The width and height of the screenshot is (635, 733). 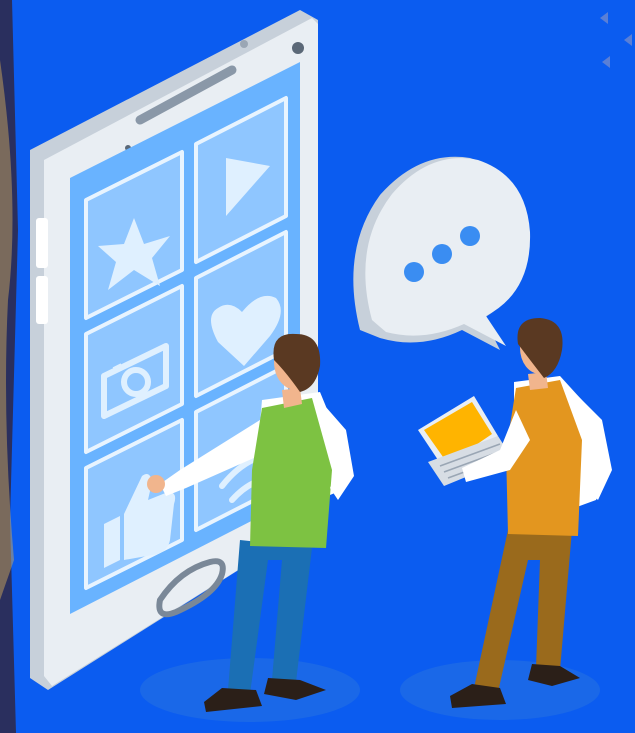 I want to click on front-camera, so click(x=298, y=48).